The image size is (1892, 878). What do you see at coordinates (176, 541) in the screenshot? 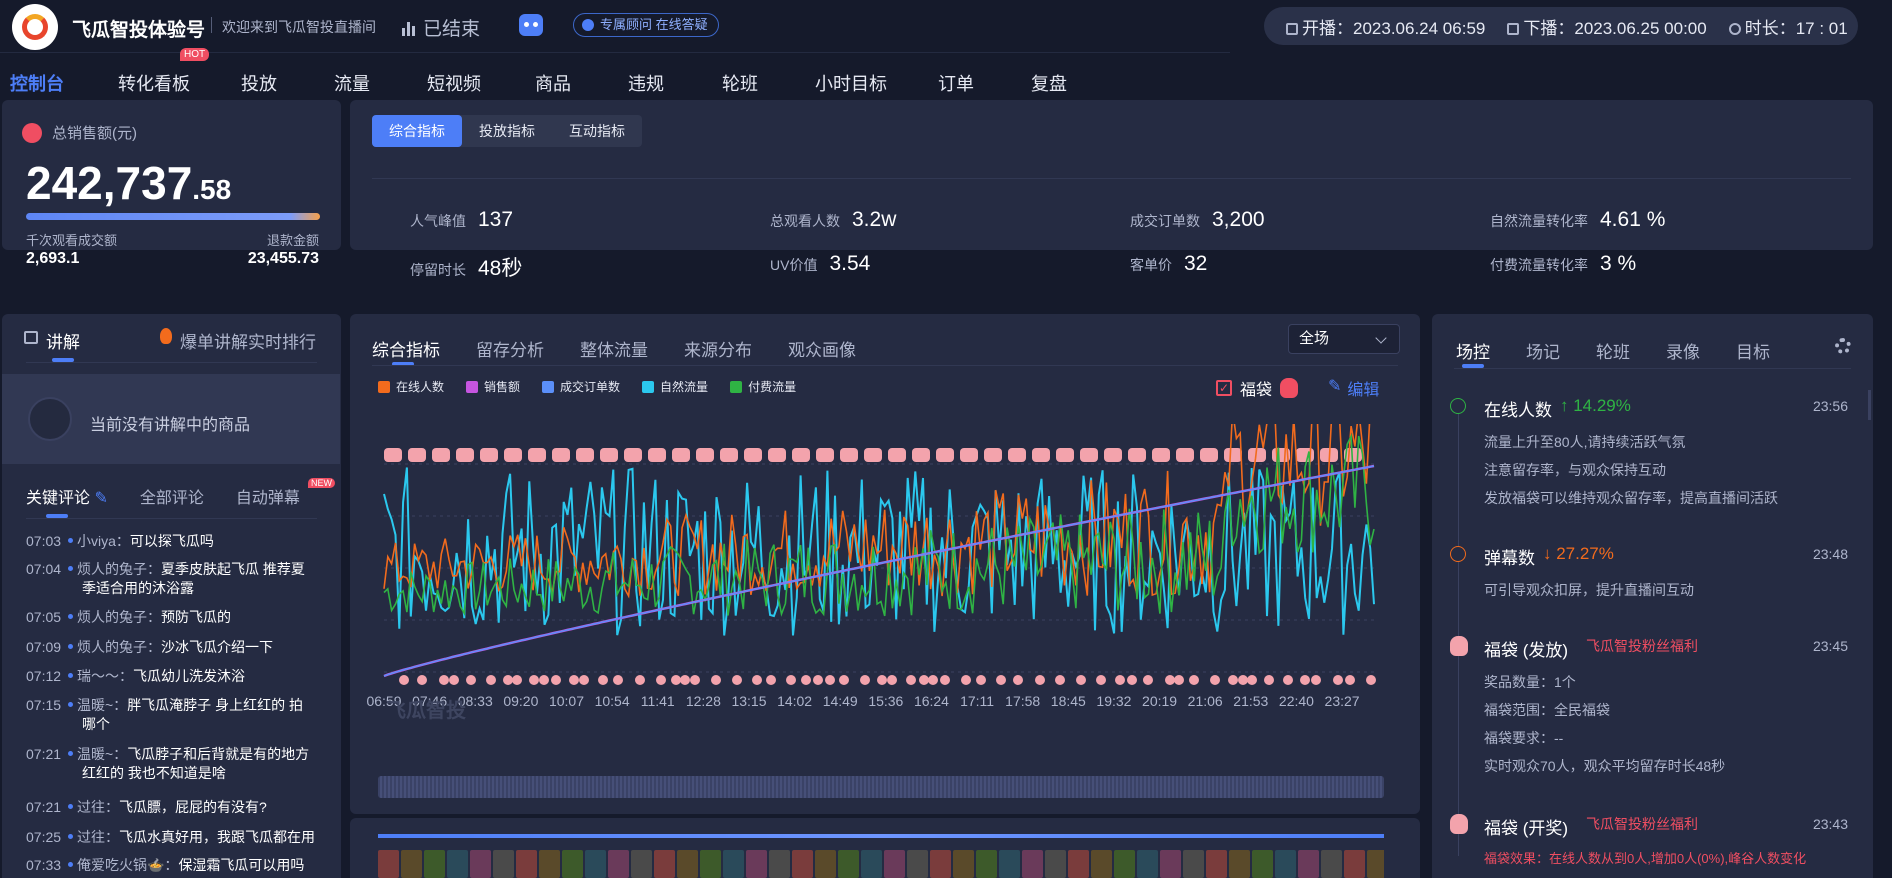
I see `comment-item: 07:03 小viya：可以探飞瓜吗` at bounding box center [176, 541].